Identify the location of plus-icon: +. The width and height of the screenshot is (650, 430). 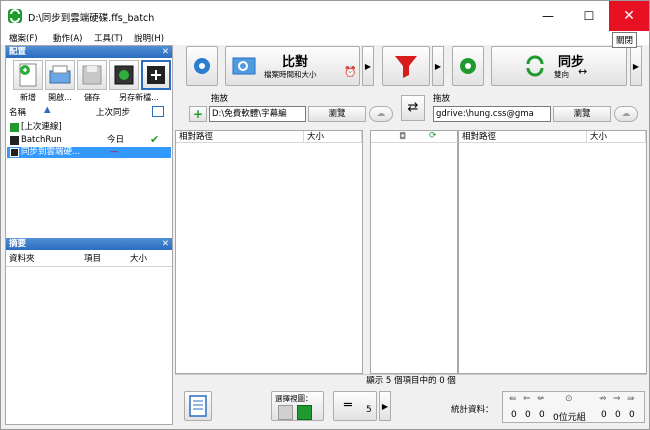
(198, 114).